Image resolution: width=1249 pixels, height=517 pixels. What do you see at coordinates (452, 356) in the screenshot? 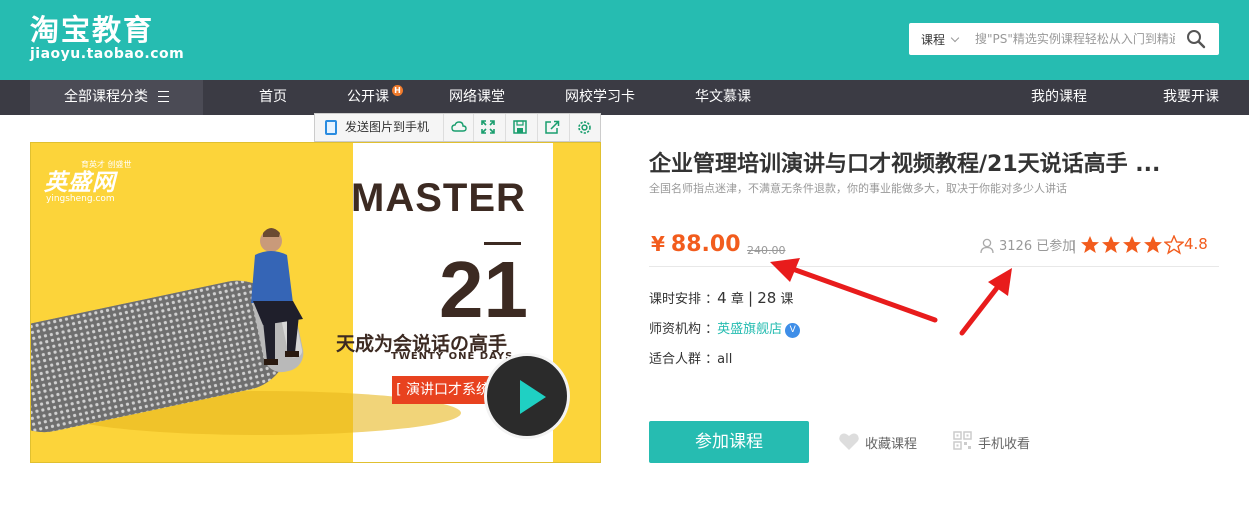
I see `banner-subline: TWENTY ONE DAYS` at bounding box center [452, 356].